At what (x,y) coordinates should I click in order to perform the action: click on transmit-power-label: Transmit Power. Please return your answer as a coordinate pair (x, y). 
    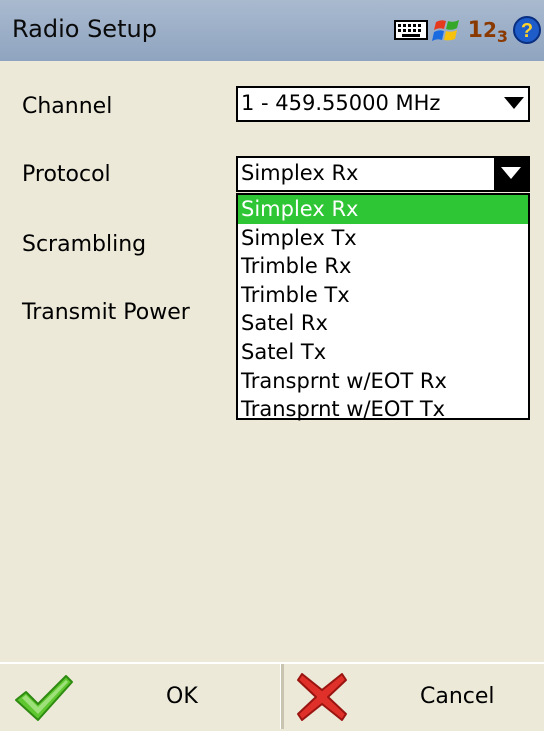
    Looking at the image, I should click on (106, 312).